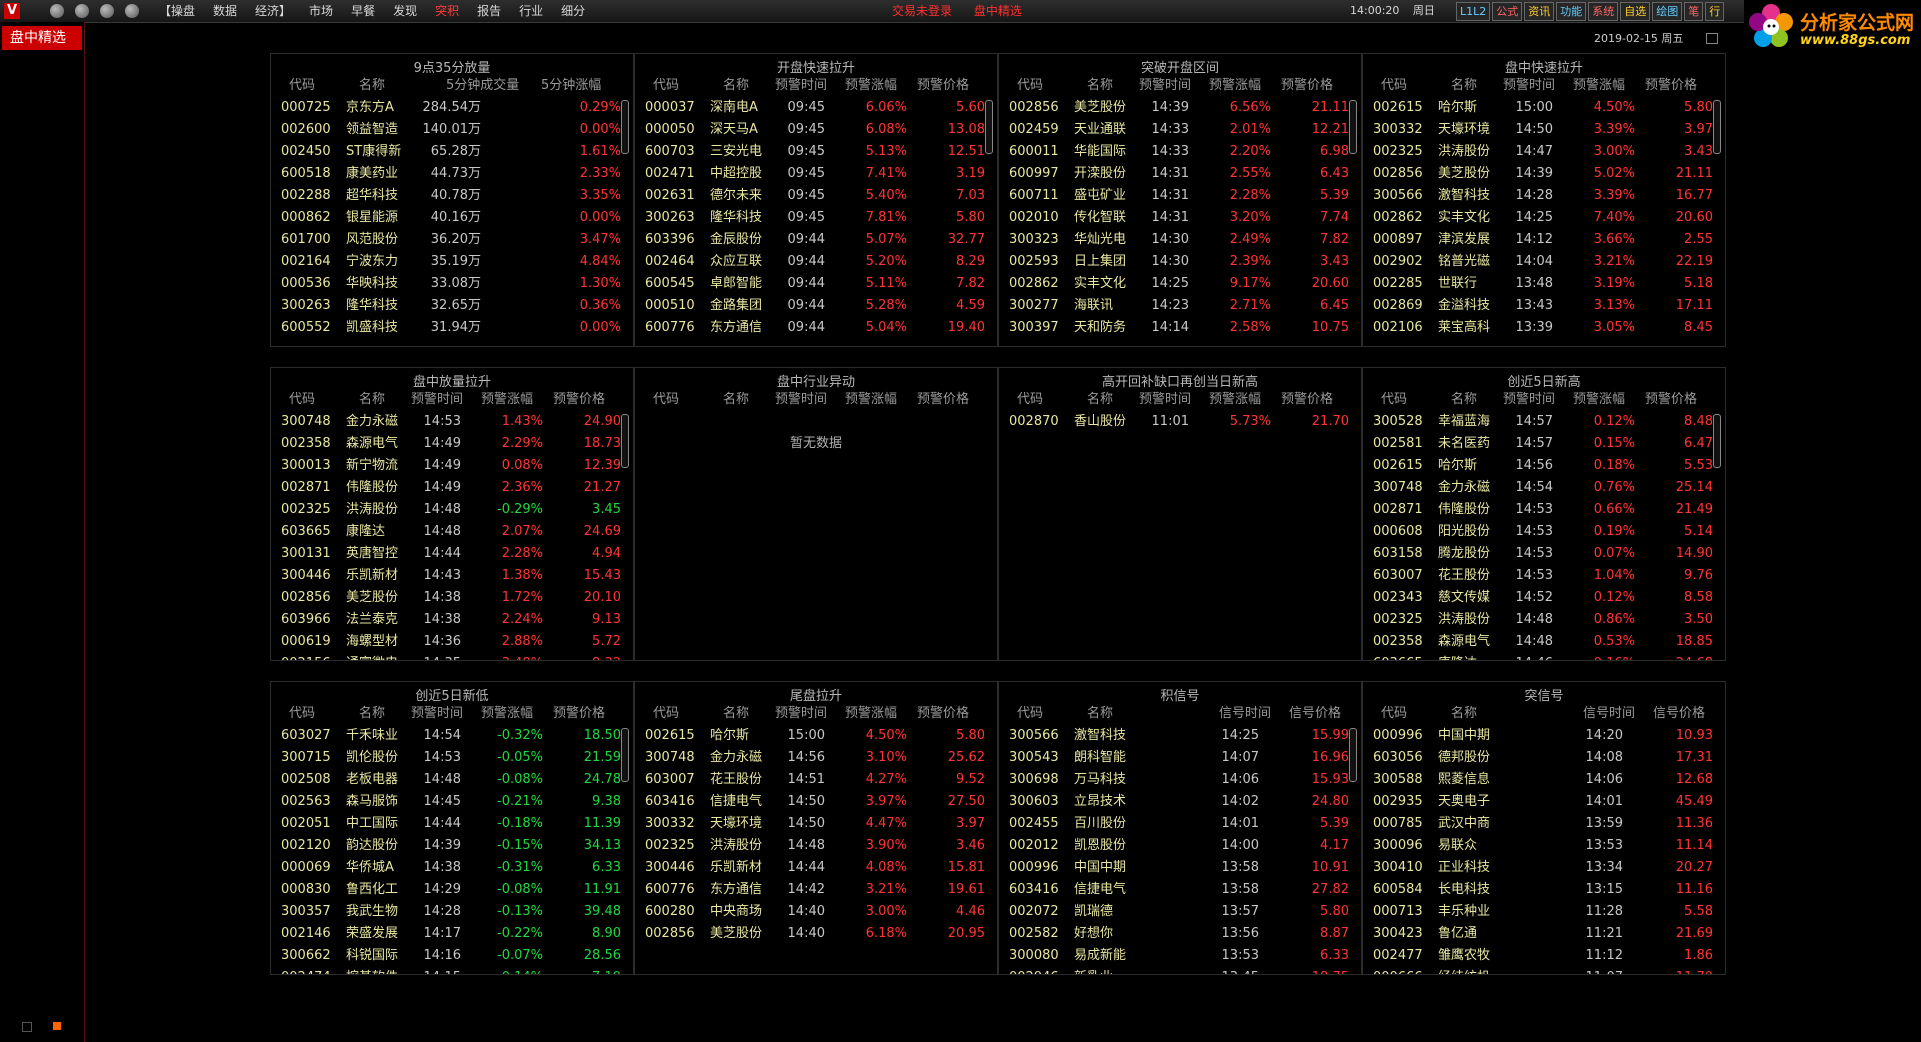 The width and height of the screenshot is (1921, 1042). Describe the element at coordinates (816, 824) in the screenshot. I see `table-row: 300332 天壕环境 14:50 4.47% 3.97` at that location.